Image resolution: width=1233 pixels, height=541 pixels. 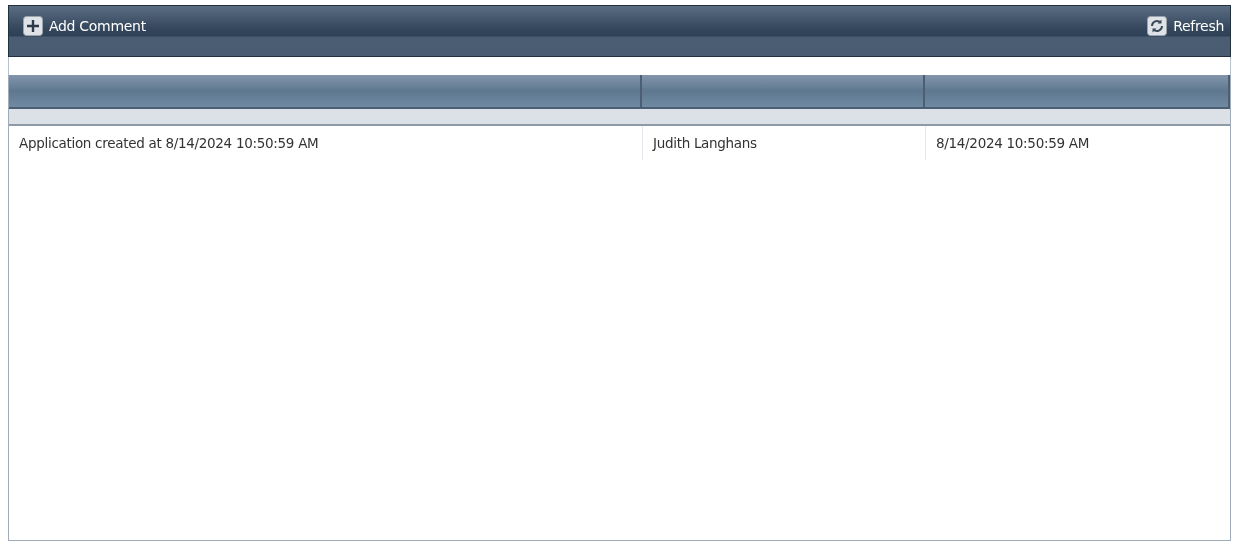 I want to click on plus-icon, so click(x=33, y=26).